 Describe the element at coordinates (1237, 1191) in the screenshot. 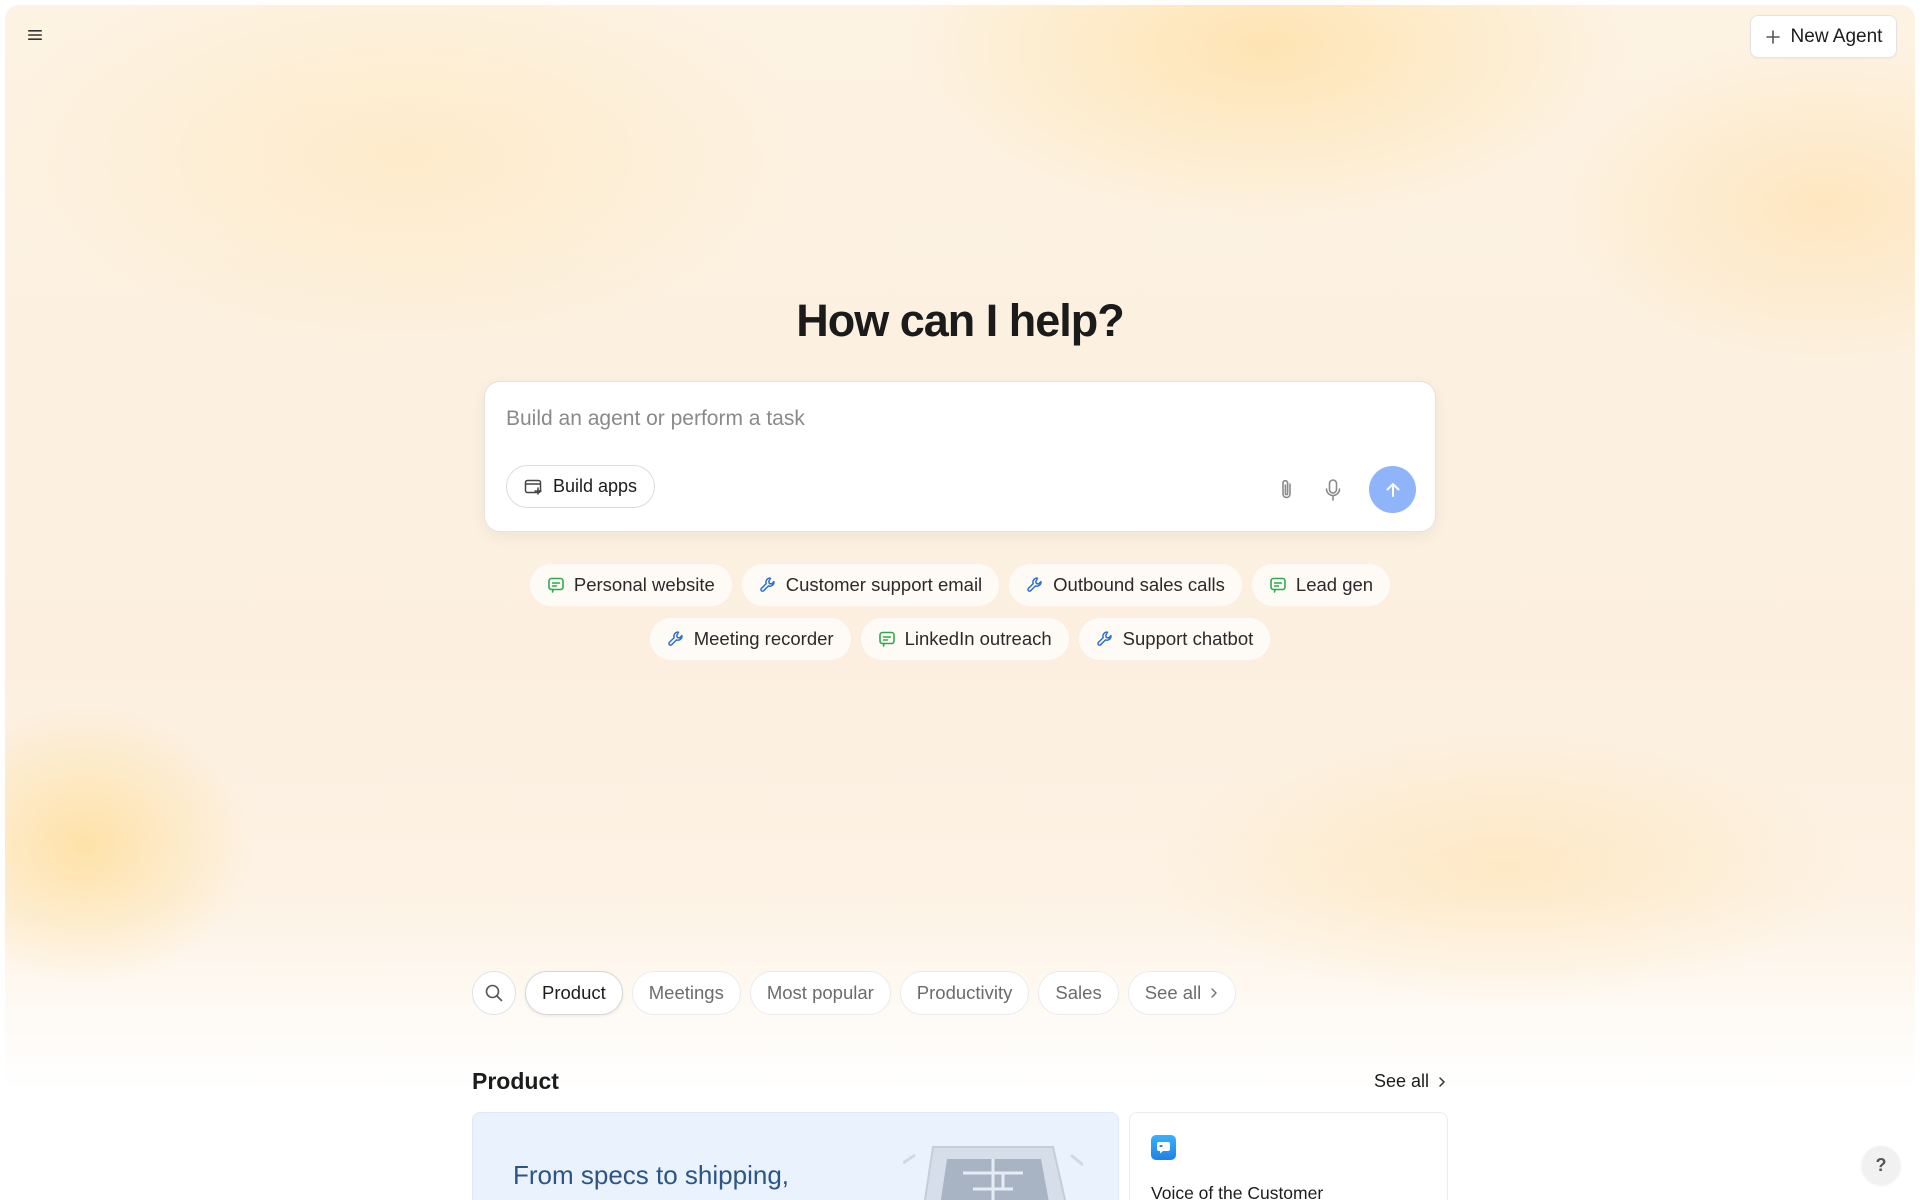

I see `agent-card-title: Voice of the Customer` at that location.